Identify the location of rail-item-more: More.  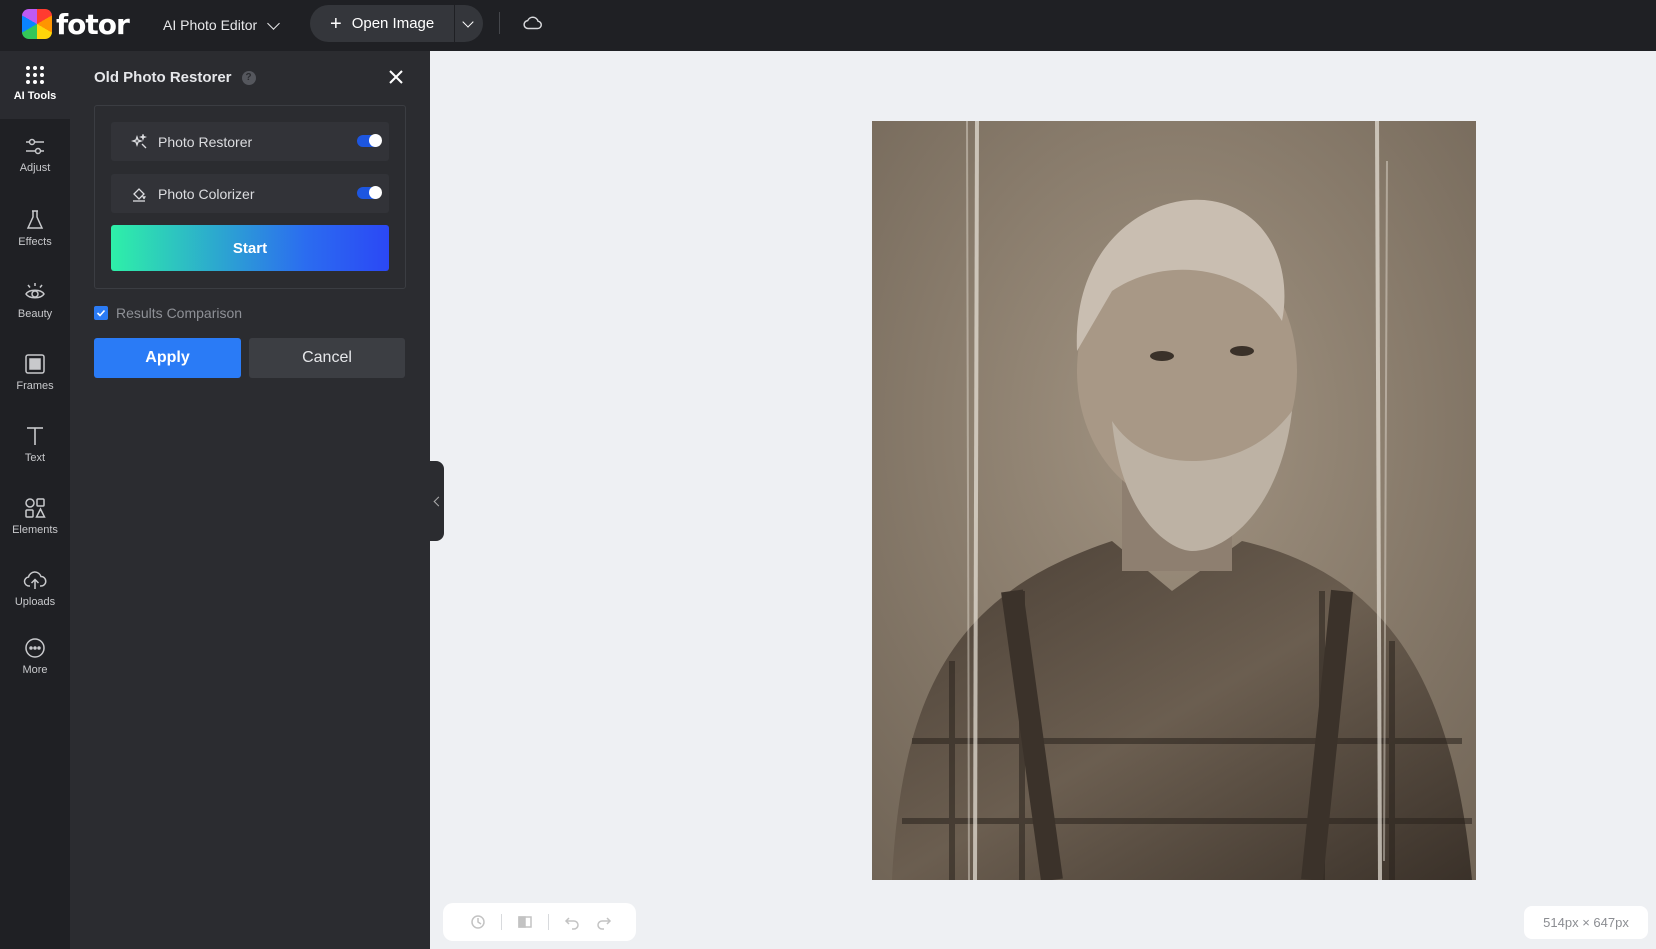
(35, 657).